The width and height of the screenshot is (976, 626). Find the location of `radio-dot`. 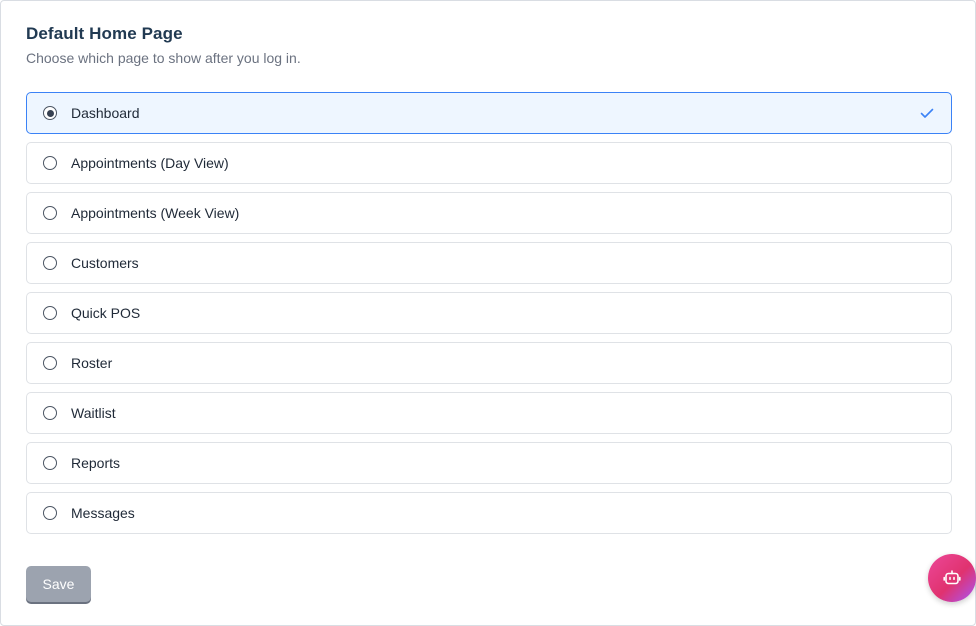

radio-dot is located at coordinates (50, 113).